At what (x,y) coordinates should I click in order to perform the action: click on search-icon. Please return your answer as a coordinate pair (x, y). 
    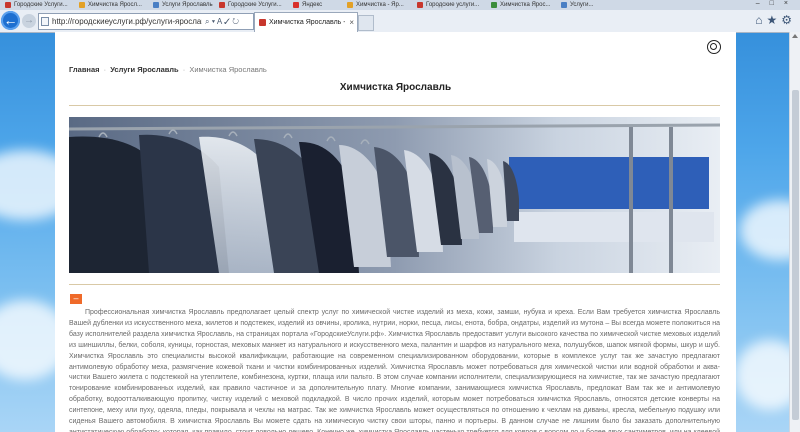
    Looking at the image, I should click on (714, 47).